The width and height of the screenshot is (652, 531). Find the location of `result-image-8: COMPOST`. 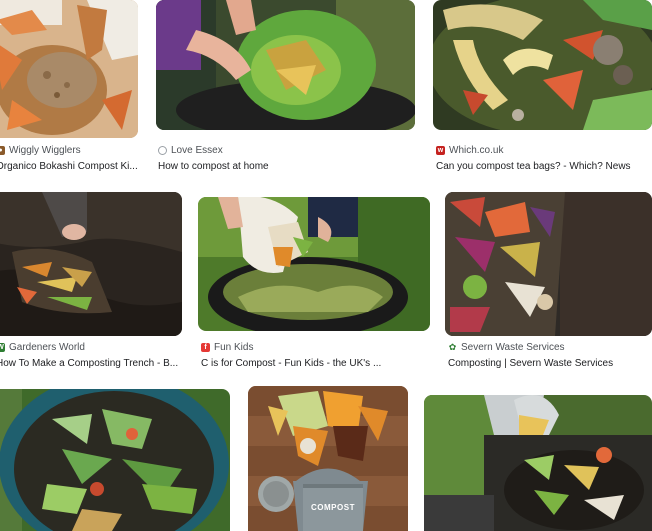

result-image-8: COMPOST is located at coordinates (328, 458).